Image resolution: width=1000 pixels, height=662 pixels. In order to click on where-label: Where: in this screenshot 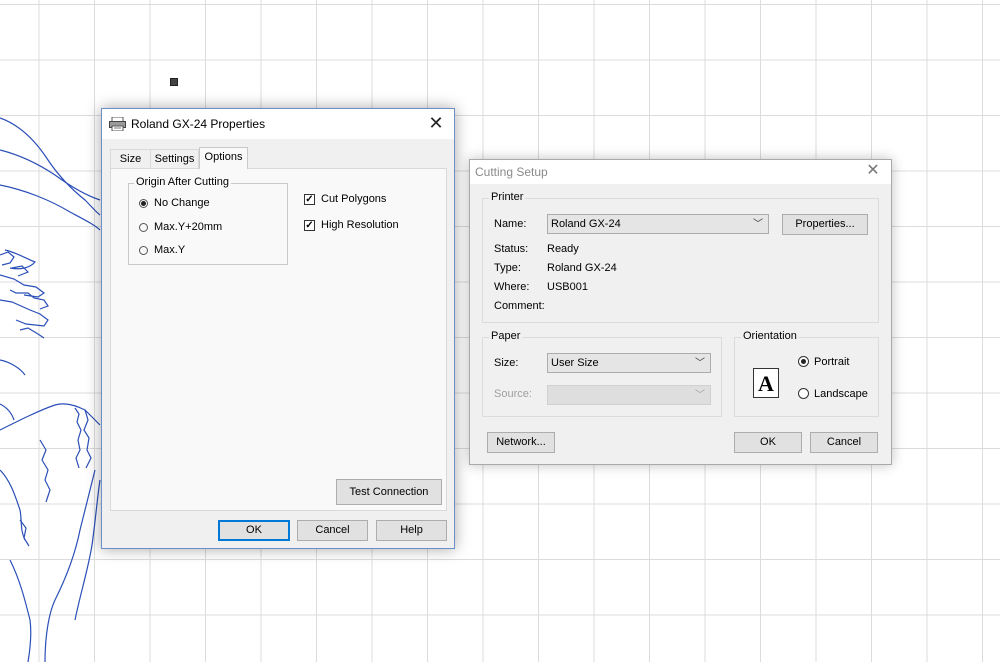, I will do `click(512, 287)`.